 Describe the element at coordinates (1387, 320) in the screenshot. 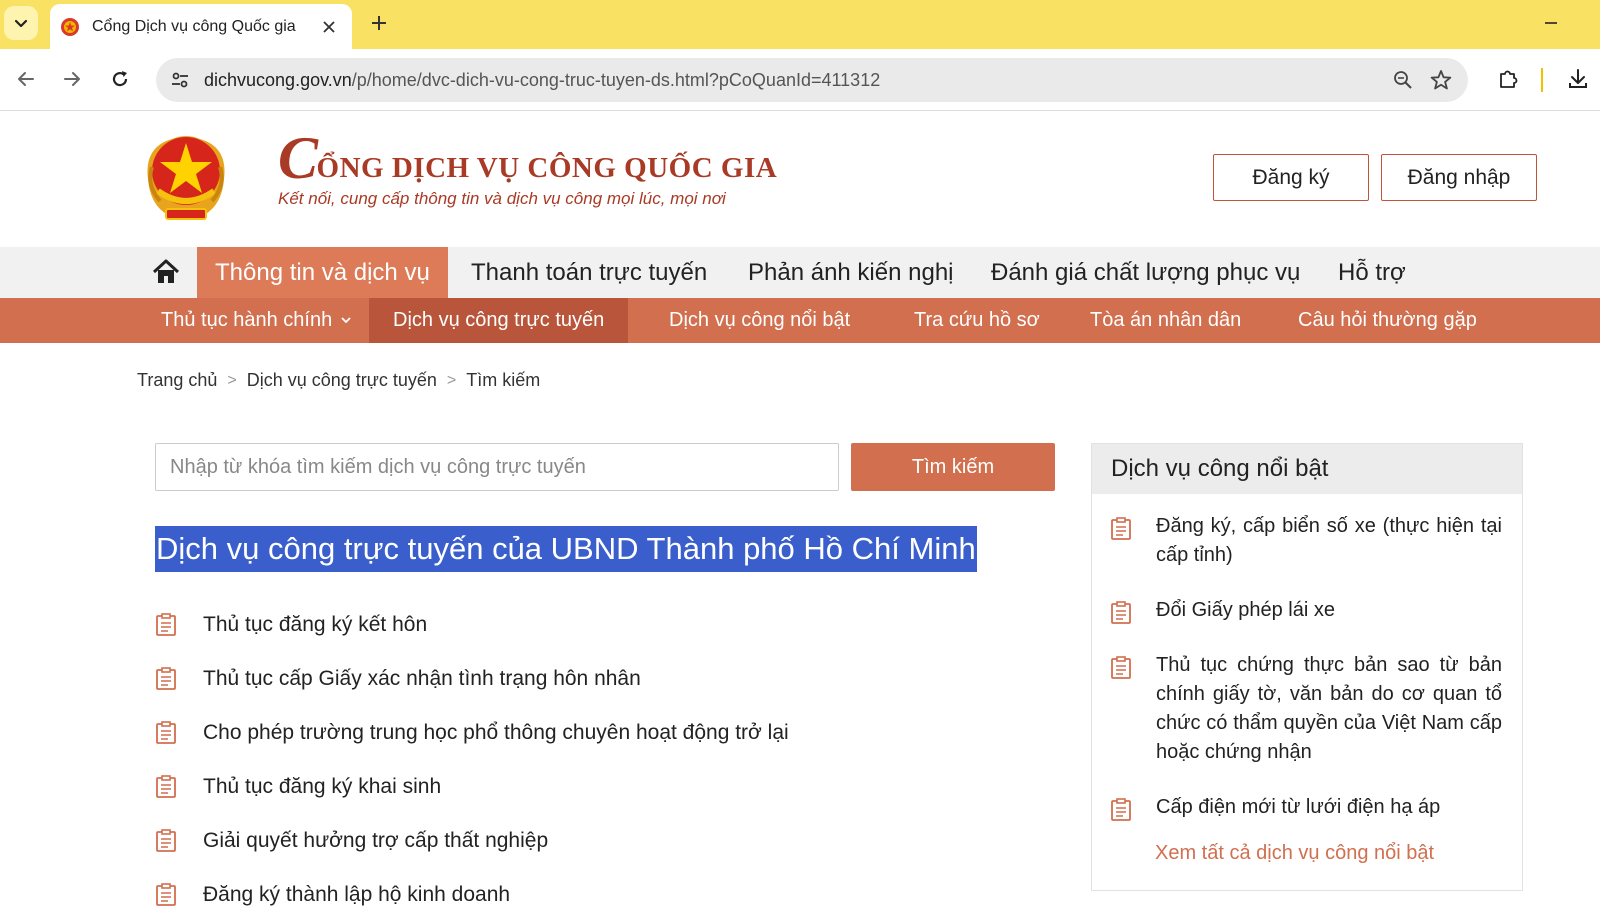

I see `subnav-item-cau-hoi: Câu hỏi thường gặp` at that location.